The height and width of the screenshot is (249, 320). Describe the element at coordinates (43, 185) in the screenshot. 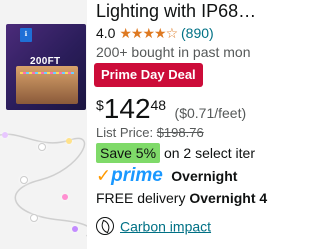

I see `light-string-wire` at that location.